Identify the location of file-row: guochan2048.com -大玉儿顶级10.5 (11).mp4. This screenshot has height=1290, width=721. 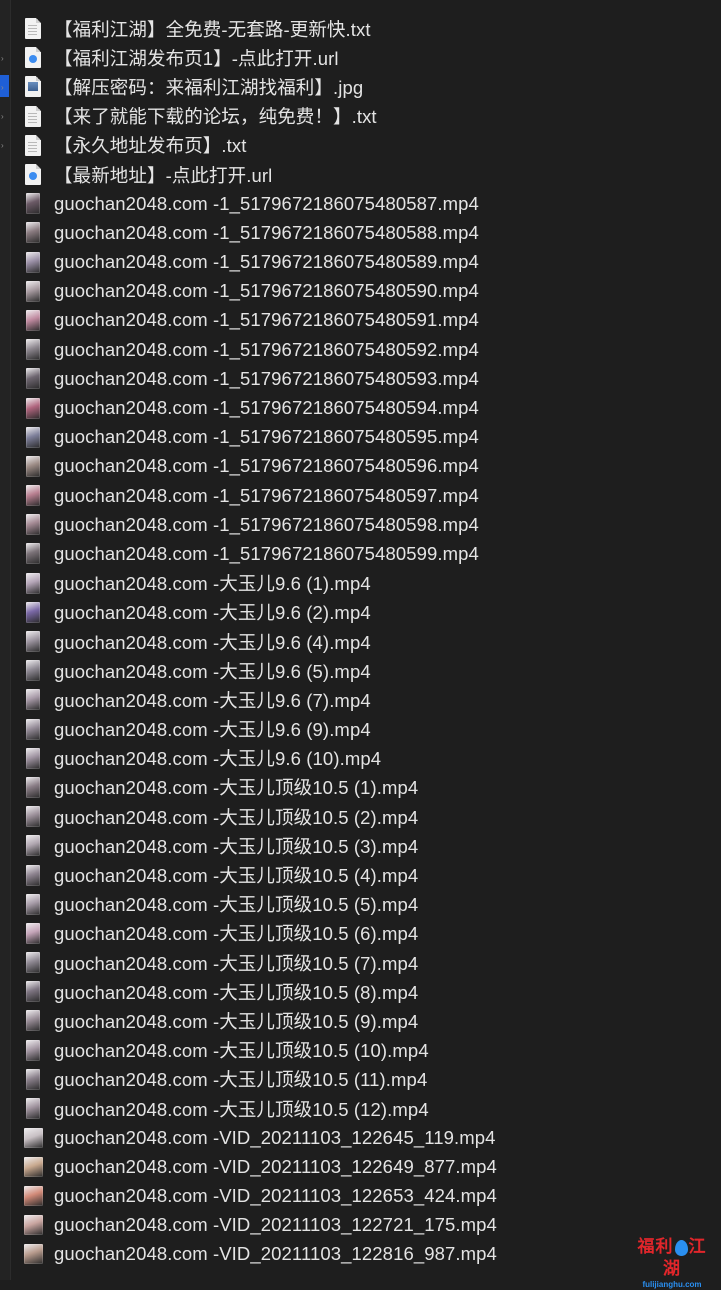
(364, 1079).